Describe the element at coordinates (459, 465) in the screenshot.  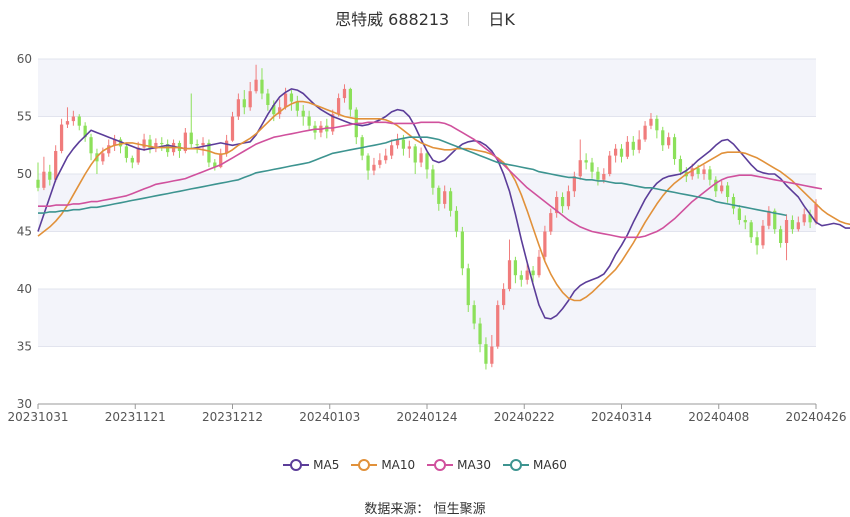
I see `legend-item-ma30: MA30` at that location.